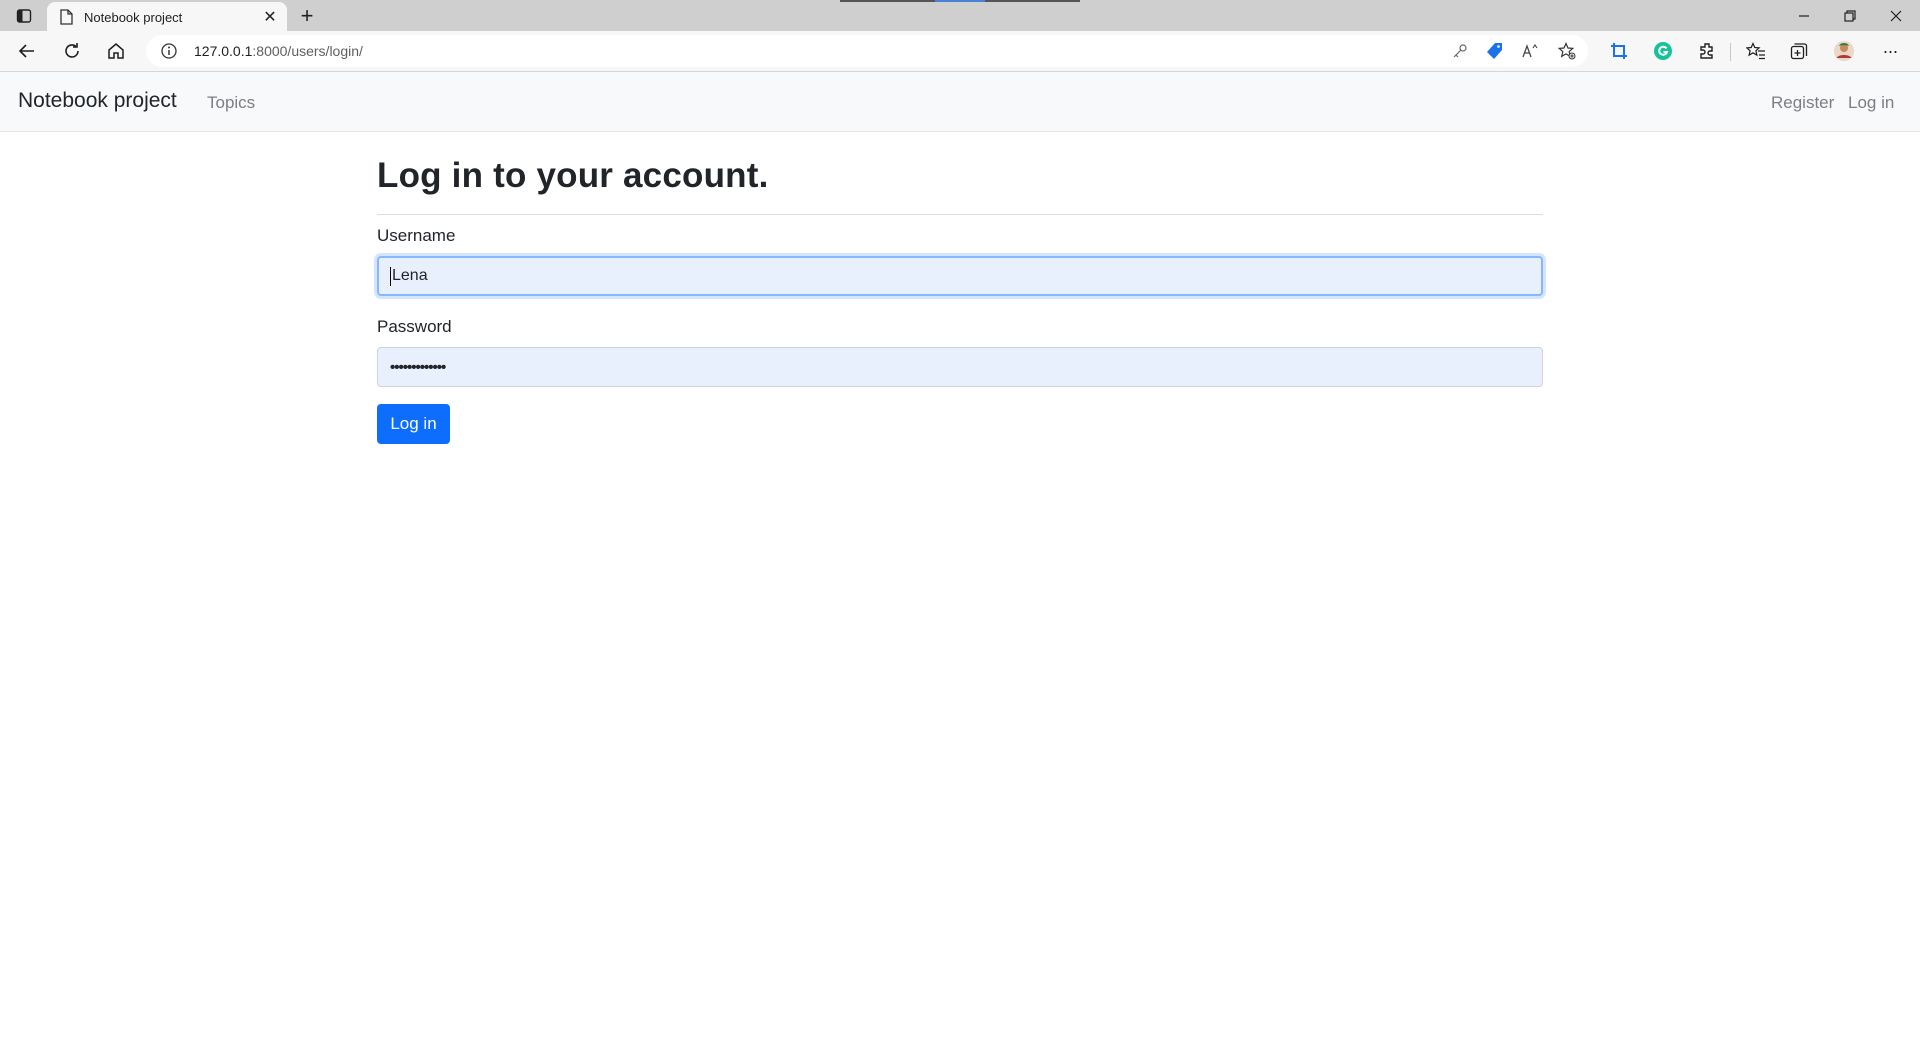  Describe the element at coordinates (270, 17) in the screenshot. I see `close-tab-icon: ✕` at that location.